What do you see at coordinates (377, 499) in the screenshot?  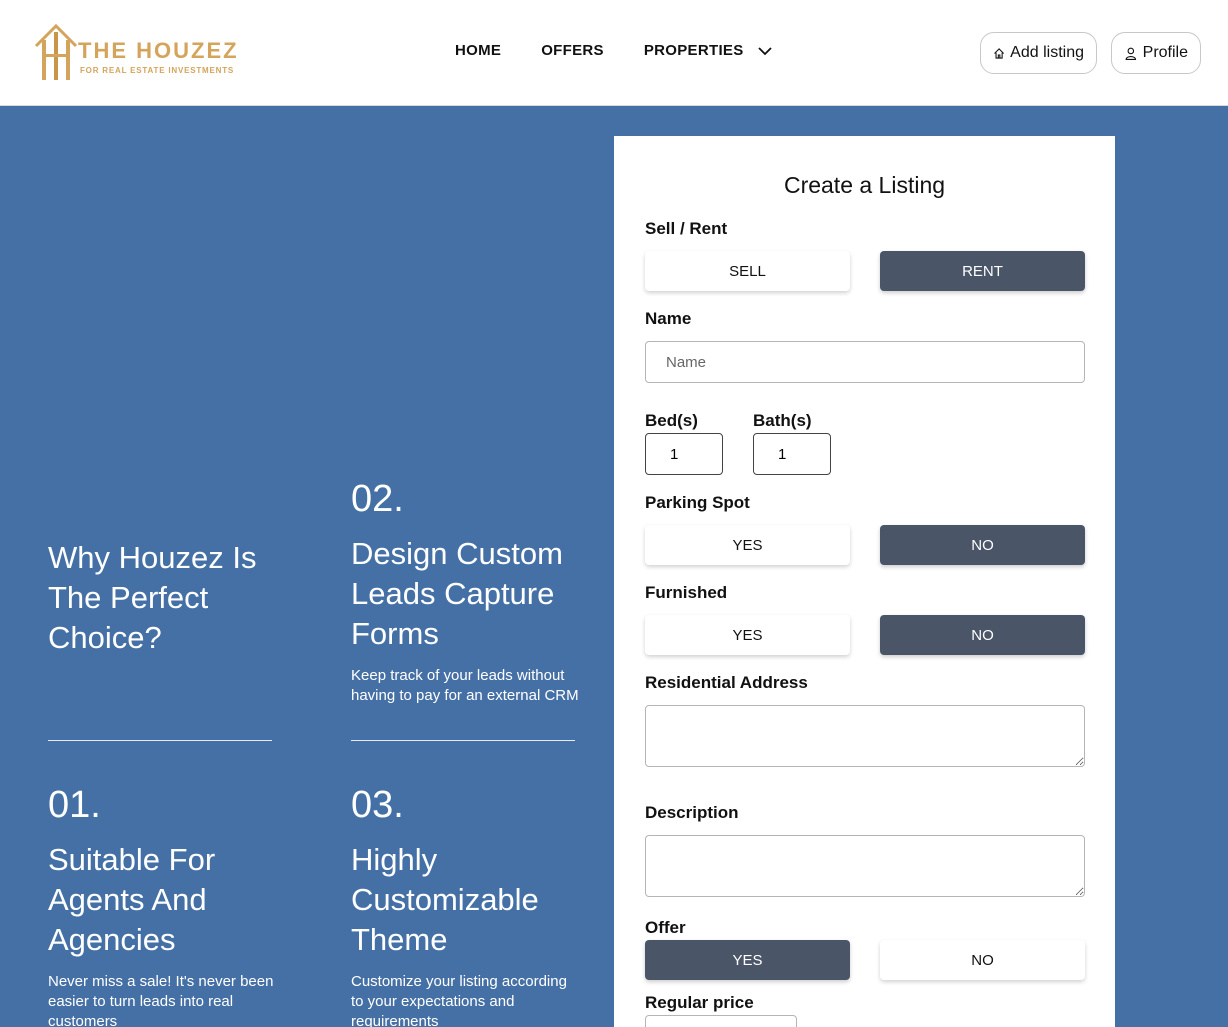 I see `feature-number: 02.` at bounding box center [377, 499].